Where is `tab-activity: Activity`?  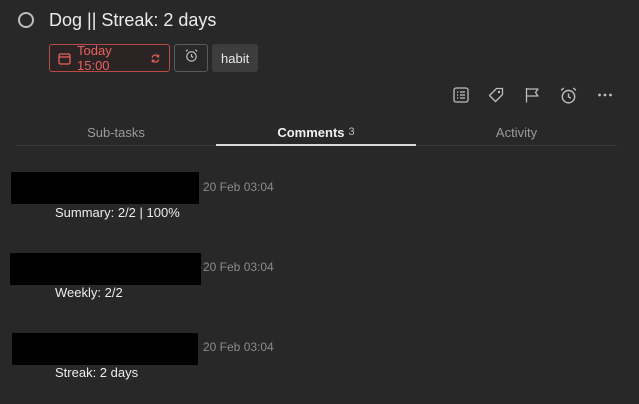 tab-activity: Activity is located at coordinates (516, 132).